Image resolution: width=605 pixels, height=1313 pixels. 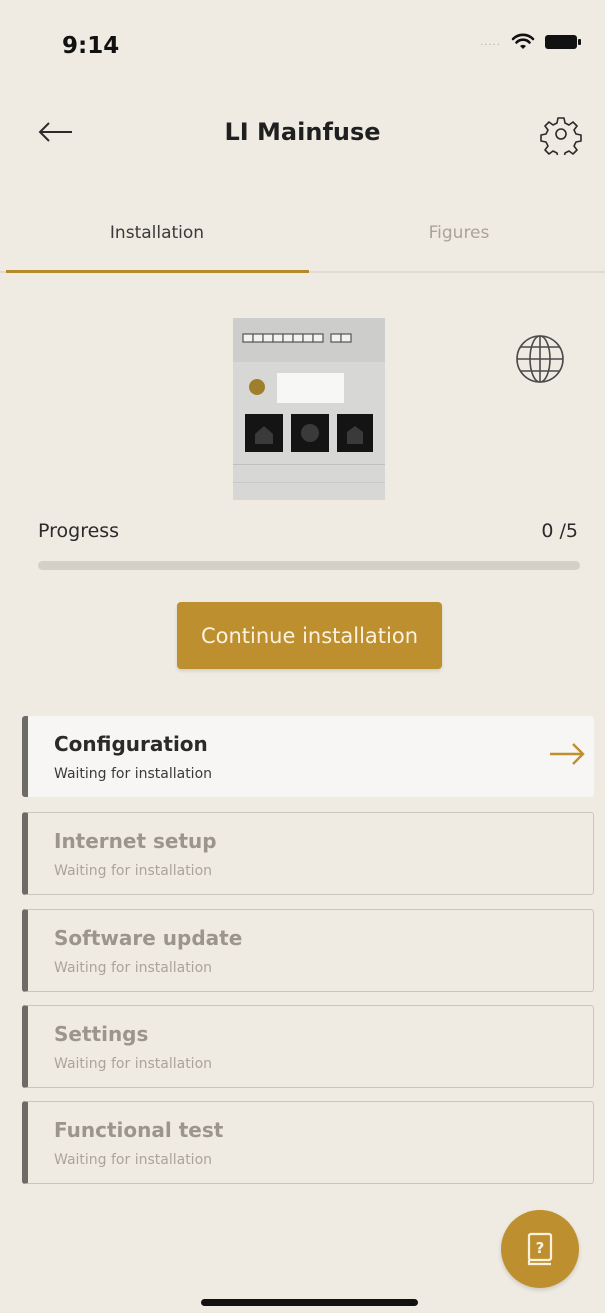 I want to click on tab-figures: Figures, so click(x=456, y=233).